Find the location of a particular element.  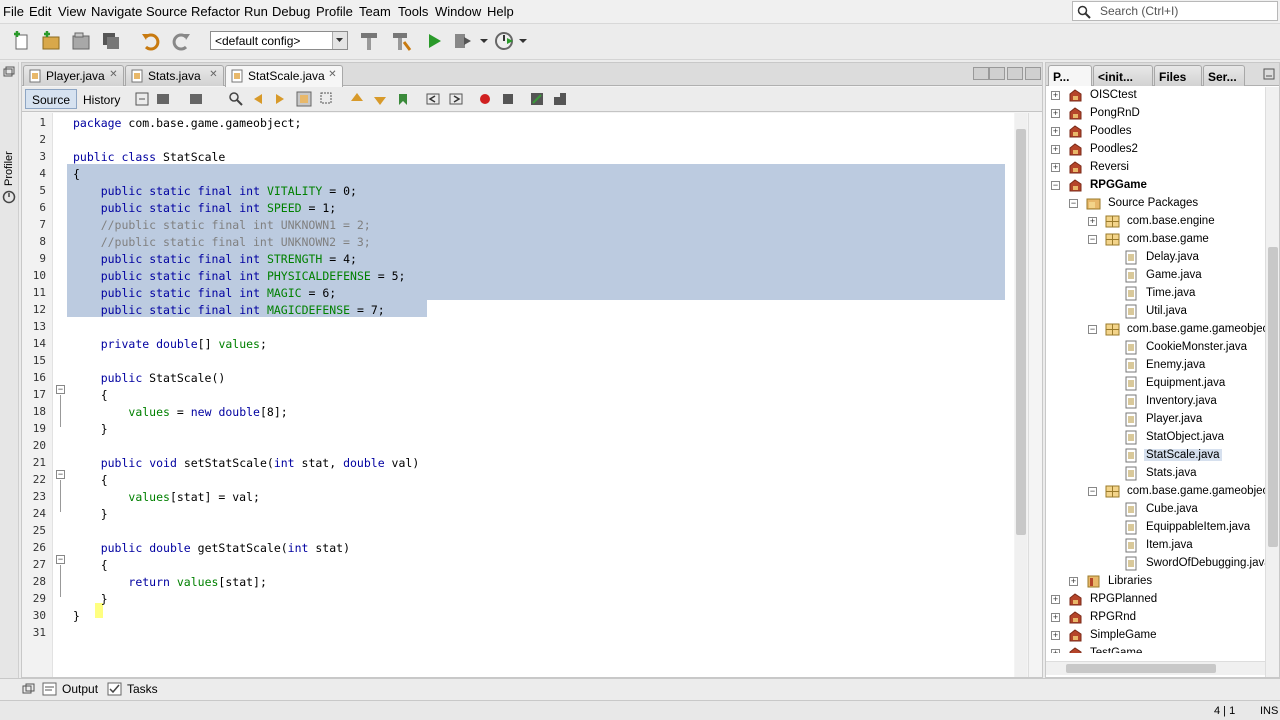

scroll-tabs-left-button is located at coordinates (981, 73).